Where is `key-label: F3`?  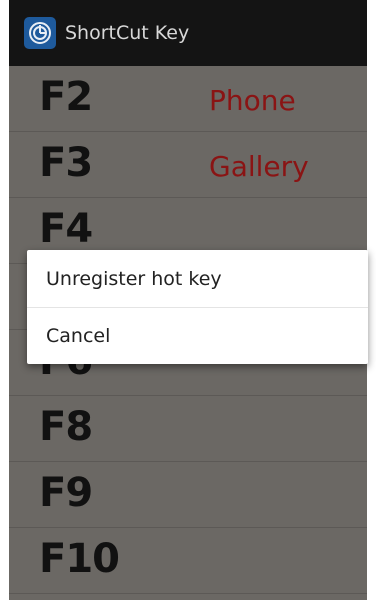
key-label: F3 is located at coordinates (66, 163).